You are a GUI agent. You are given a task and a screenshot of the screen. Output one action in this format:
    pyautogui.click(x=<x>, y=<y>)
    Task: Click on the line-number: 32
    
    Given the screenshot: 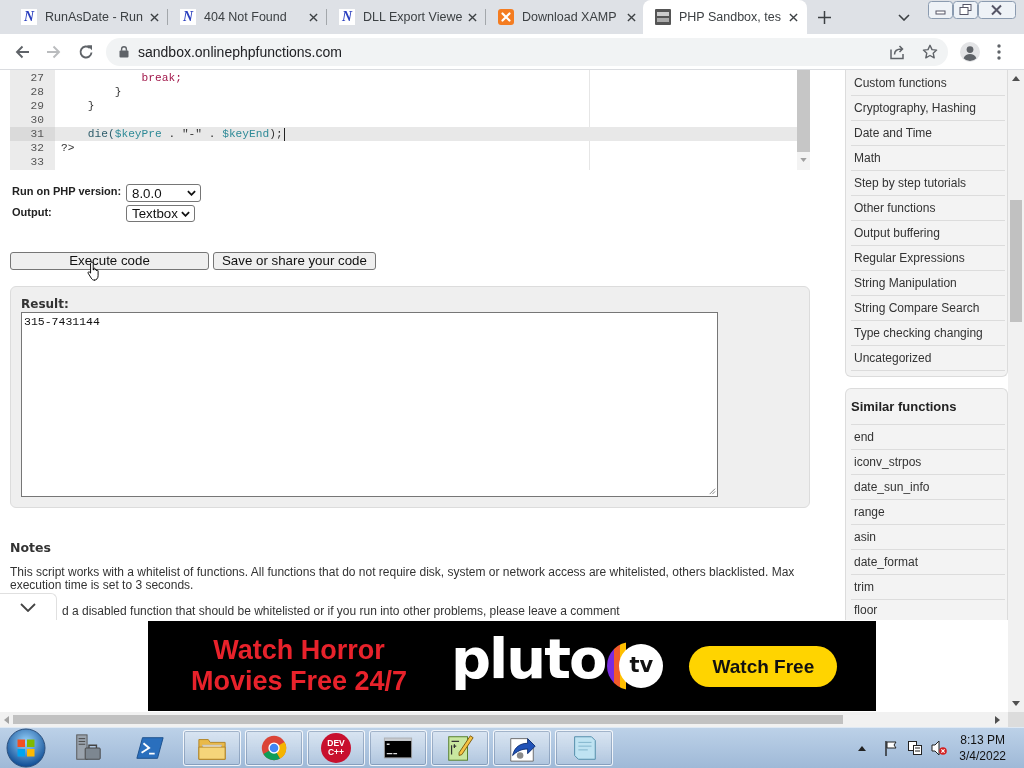 What is the action you would take?
    pyautogui.click(x=37, y=148)
    